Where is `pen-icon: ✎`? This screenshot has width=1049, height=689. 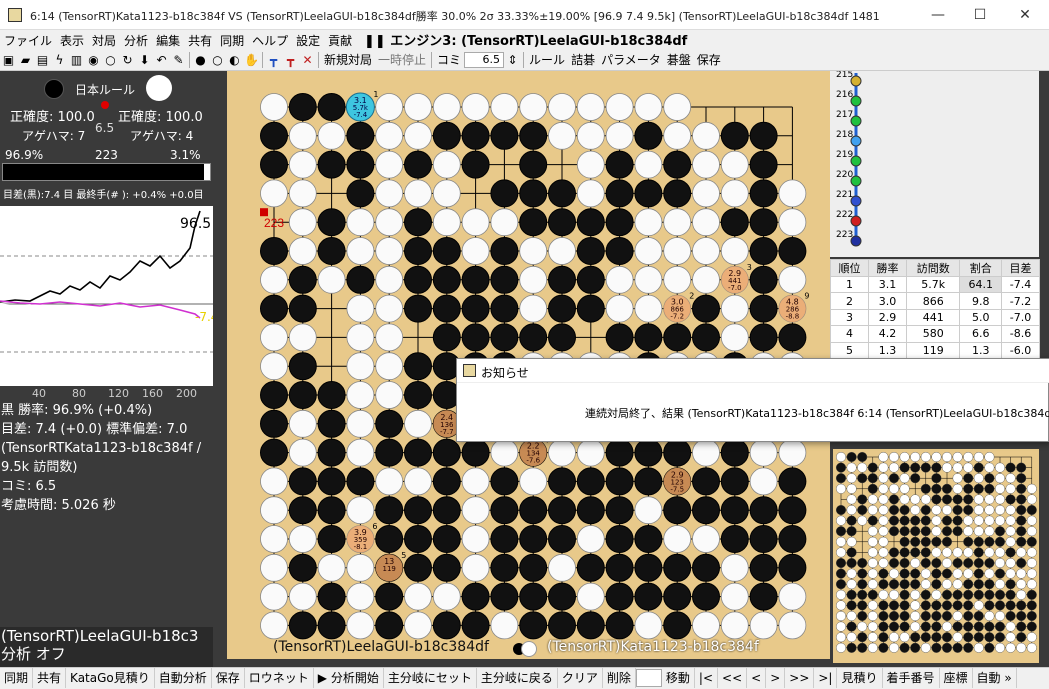 pen-icon: ✎ is located at coordinates (178, 60).